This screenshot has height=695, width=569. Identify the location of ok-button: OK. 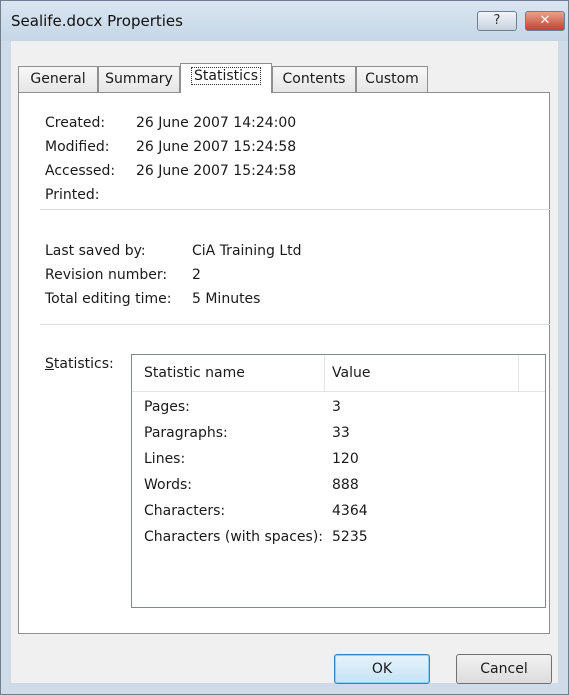
(382, 669).